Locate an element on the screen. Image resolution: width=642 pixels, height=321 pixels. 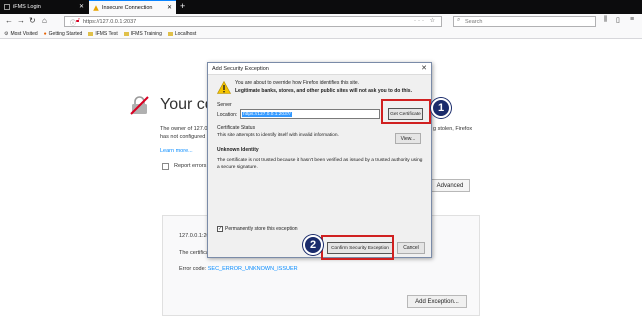
error-description: The owner of 127.0.0.1 is located at coordinates (184, 129).